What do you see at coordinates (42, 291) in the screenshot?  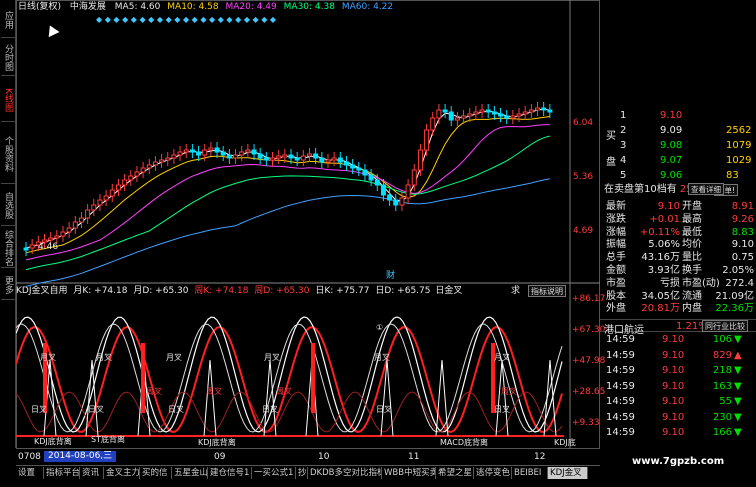 I see `kdj-title: KDJ金叉自用` at bounding box center [42, 291].